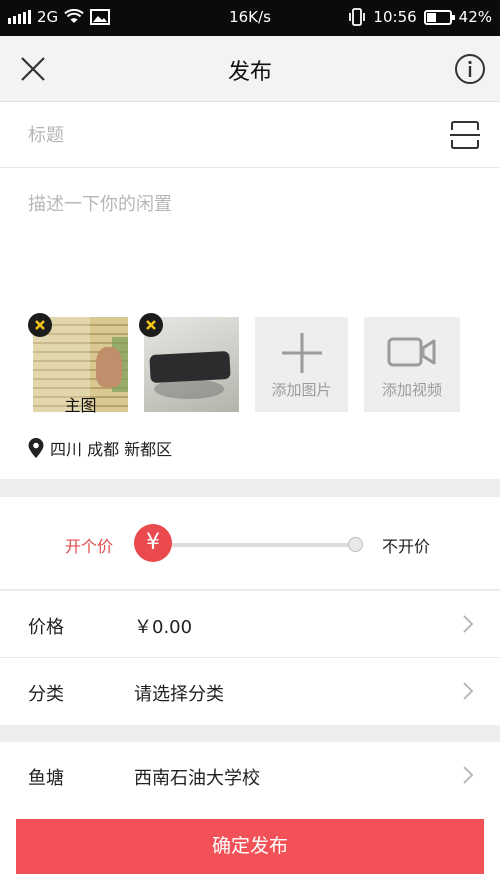 Image resolution: width=500 pixels, height=889 pixels. I want to click on status-right: 10:56 42%, so click(420, 17).